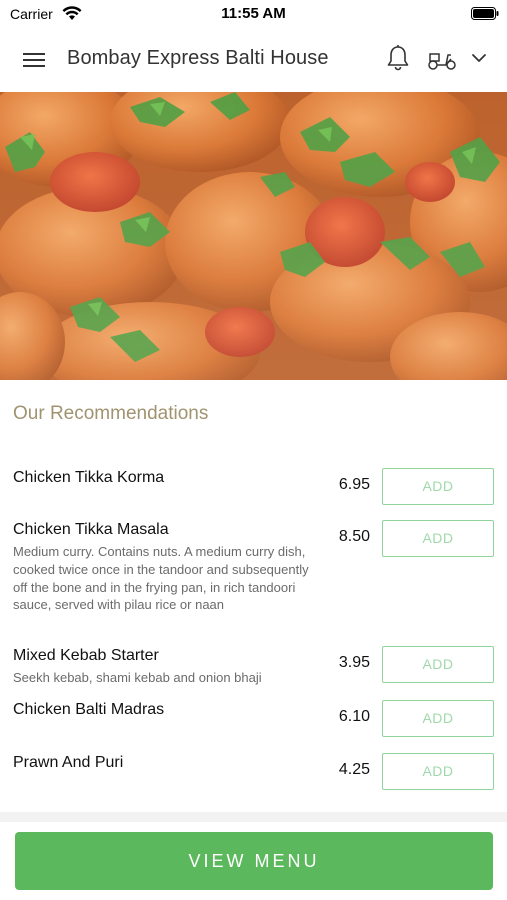 This screenshot has width=507, height=900. What do you see at coordinates (354, 769) in the screenshot?
I see `item-price: 4.25` at bounding box center [354, 769].